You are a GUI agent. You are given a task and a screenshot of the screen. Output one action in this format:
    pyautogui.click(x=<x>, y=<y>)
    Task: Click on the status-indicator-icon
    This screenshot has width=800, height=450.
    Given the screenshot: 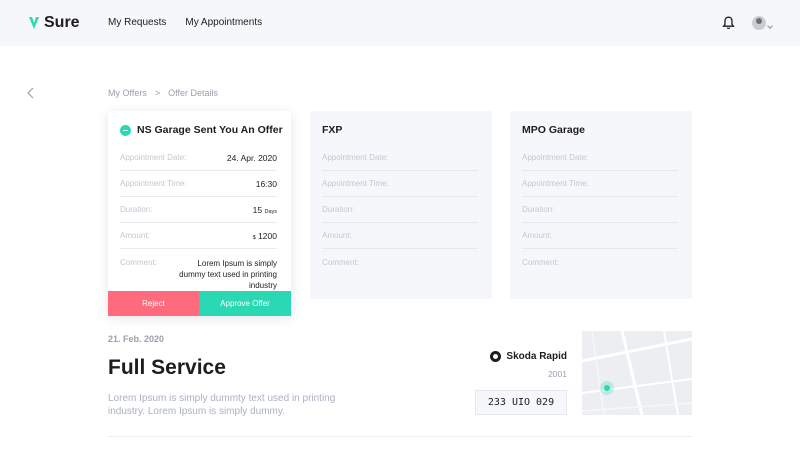 What is the action you would take?
    pyautogui.click(x=125, y=130)
    